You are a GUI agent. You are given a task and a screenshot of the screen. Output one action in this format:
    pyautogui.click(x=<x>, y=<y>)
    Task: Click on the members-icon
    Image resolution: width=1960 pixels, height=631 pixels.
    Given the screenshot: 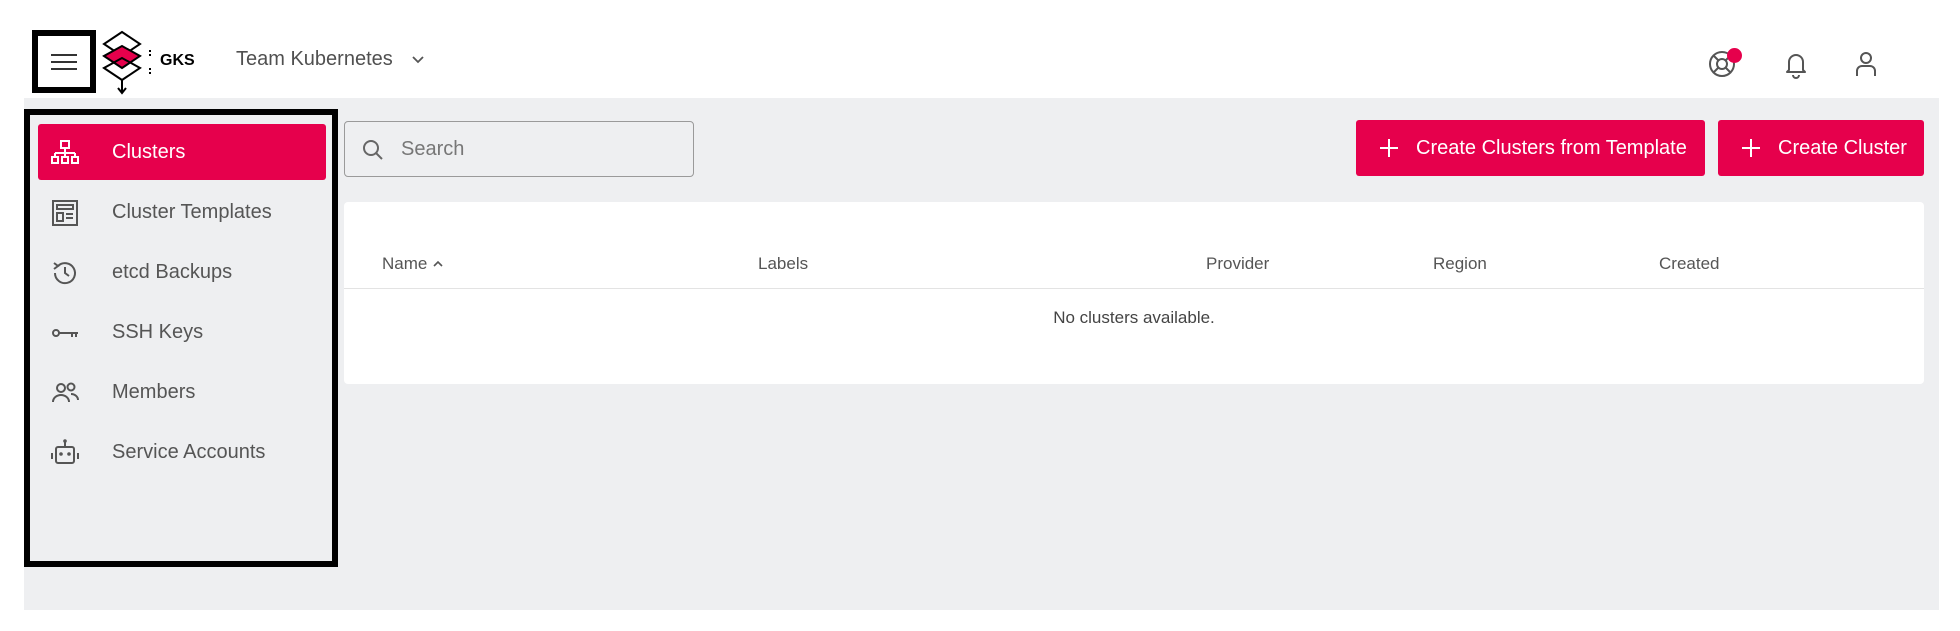 What is the action you would take?
    pyautogui.click(x=65, y=393)
    